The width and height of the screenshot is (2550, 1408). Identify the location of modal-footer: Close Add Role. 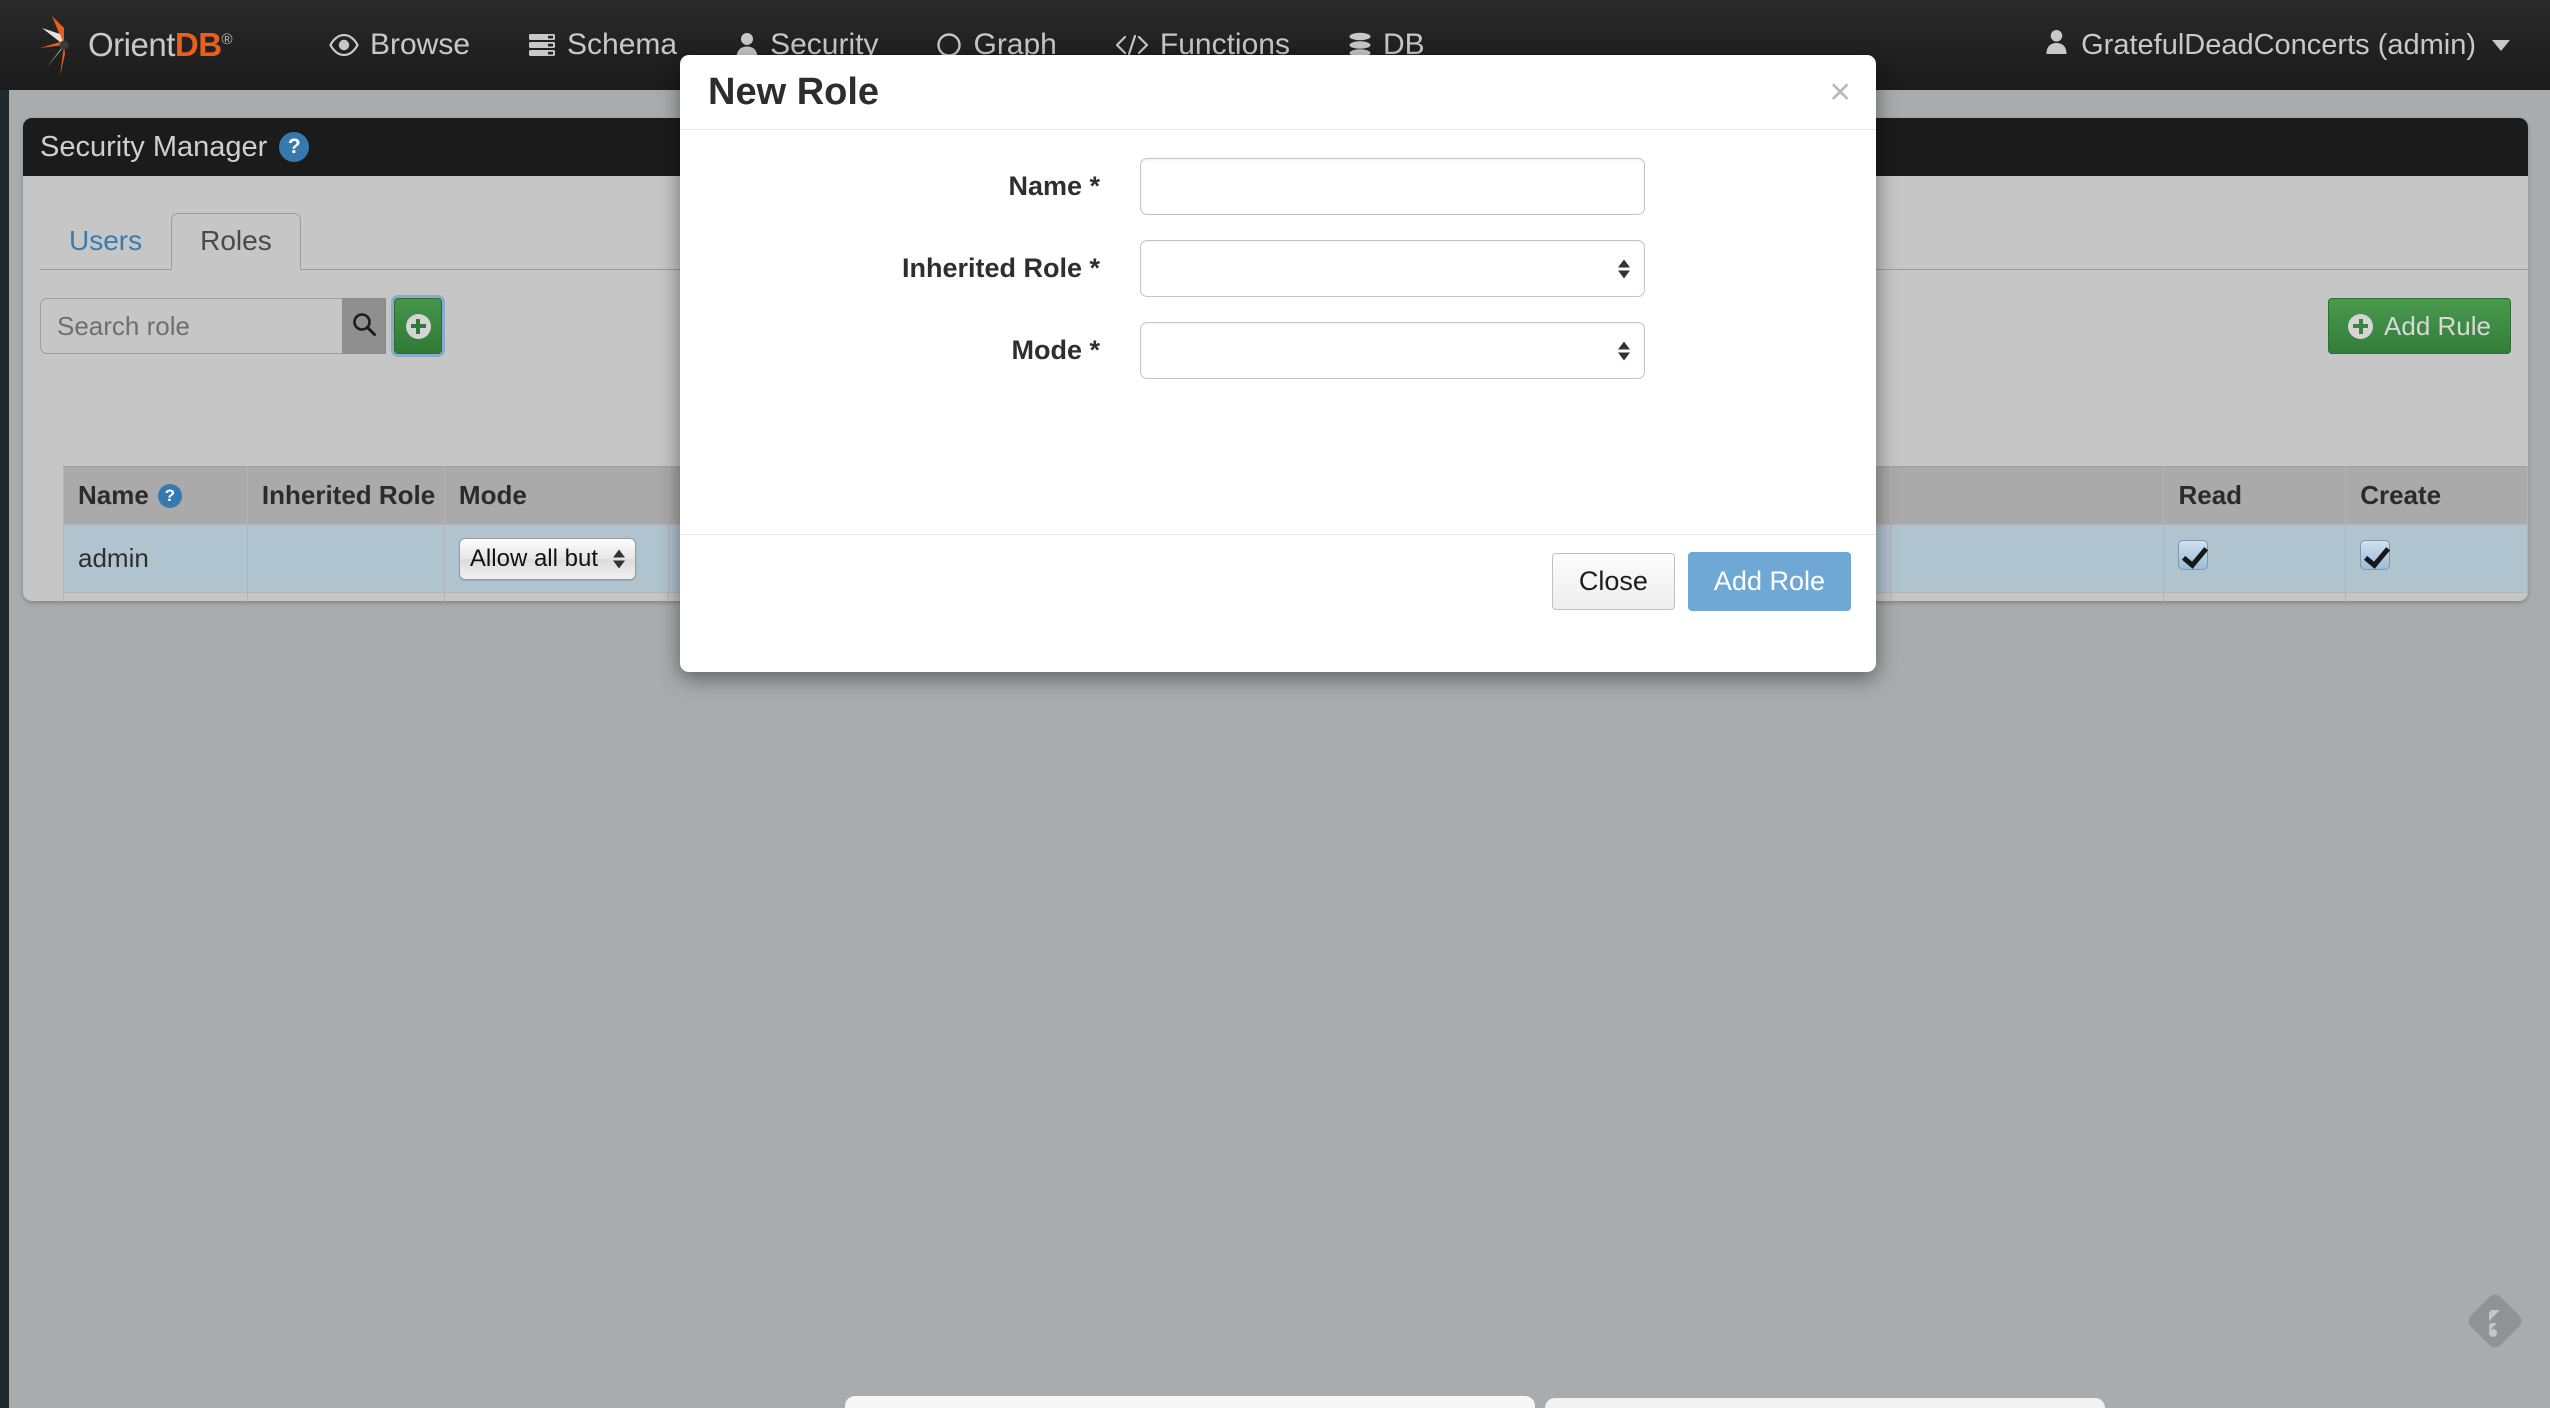
(1278, 603).